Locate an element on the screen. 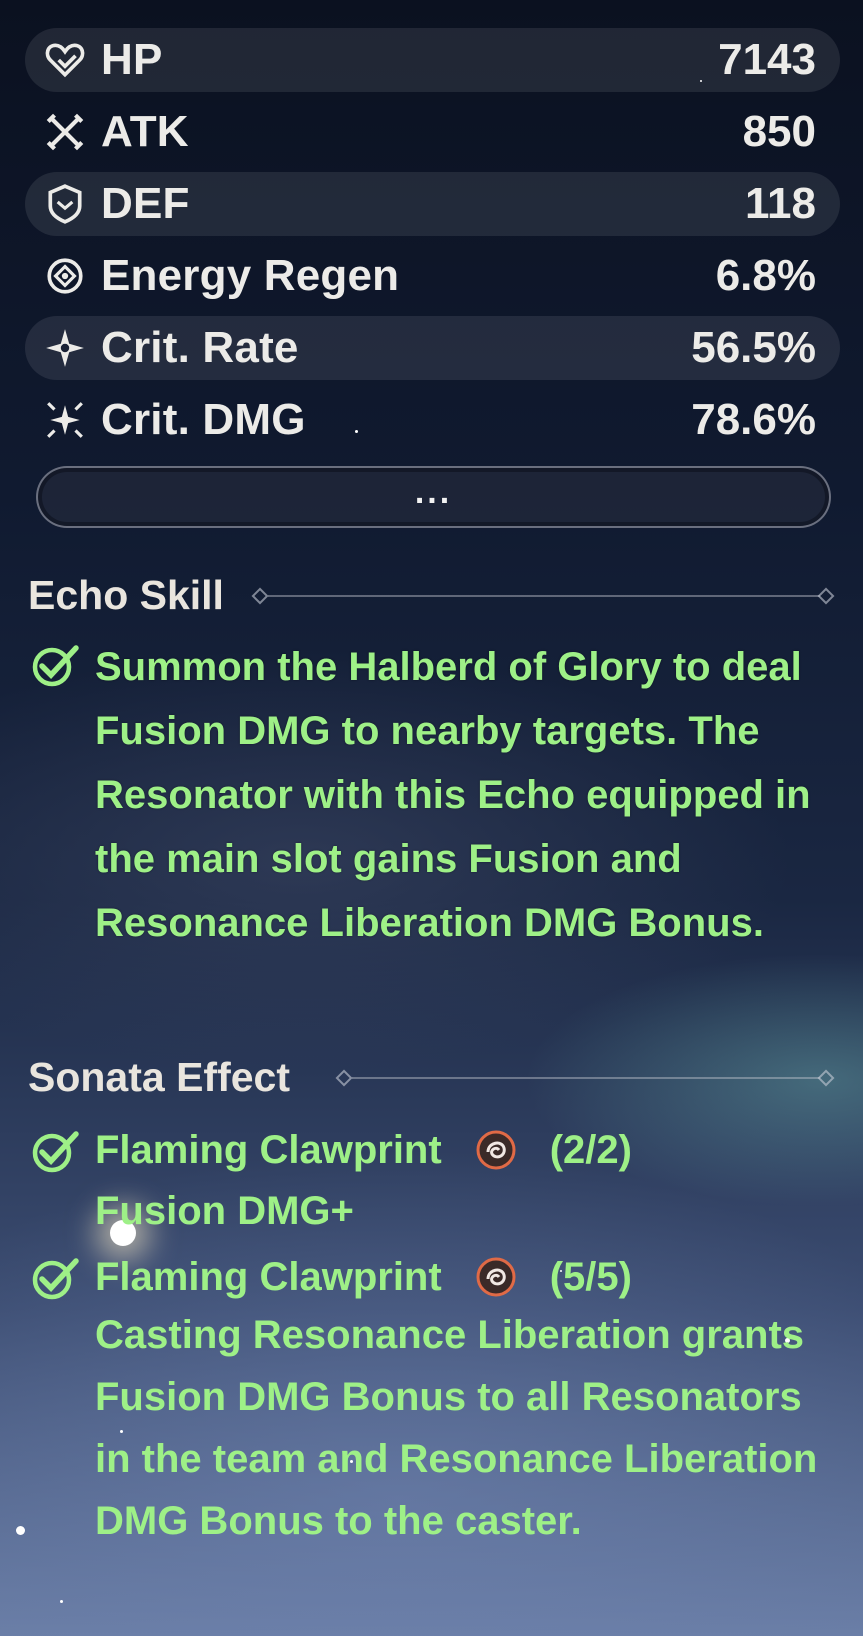  shield-icon is located at coordinates (65, 204).